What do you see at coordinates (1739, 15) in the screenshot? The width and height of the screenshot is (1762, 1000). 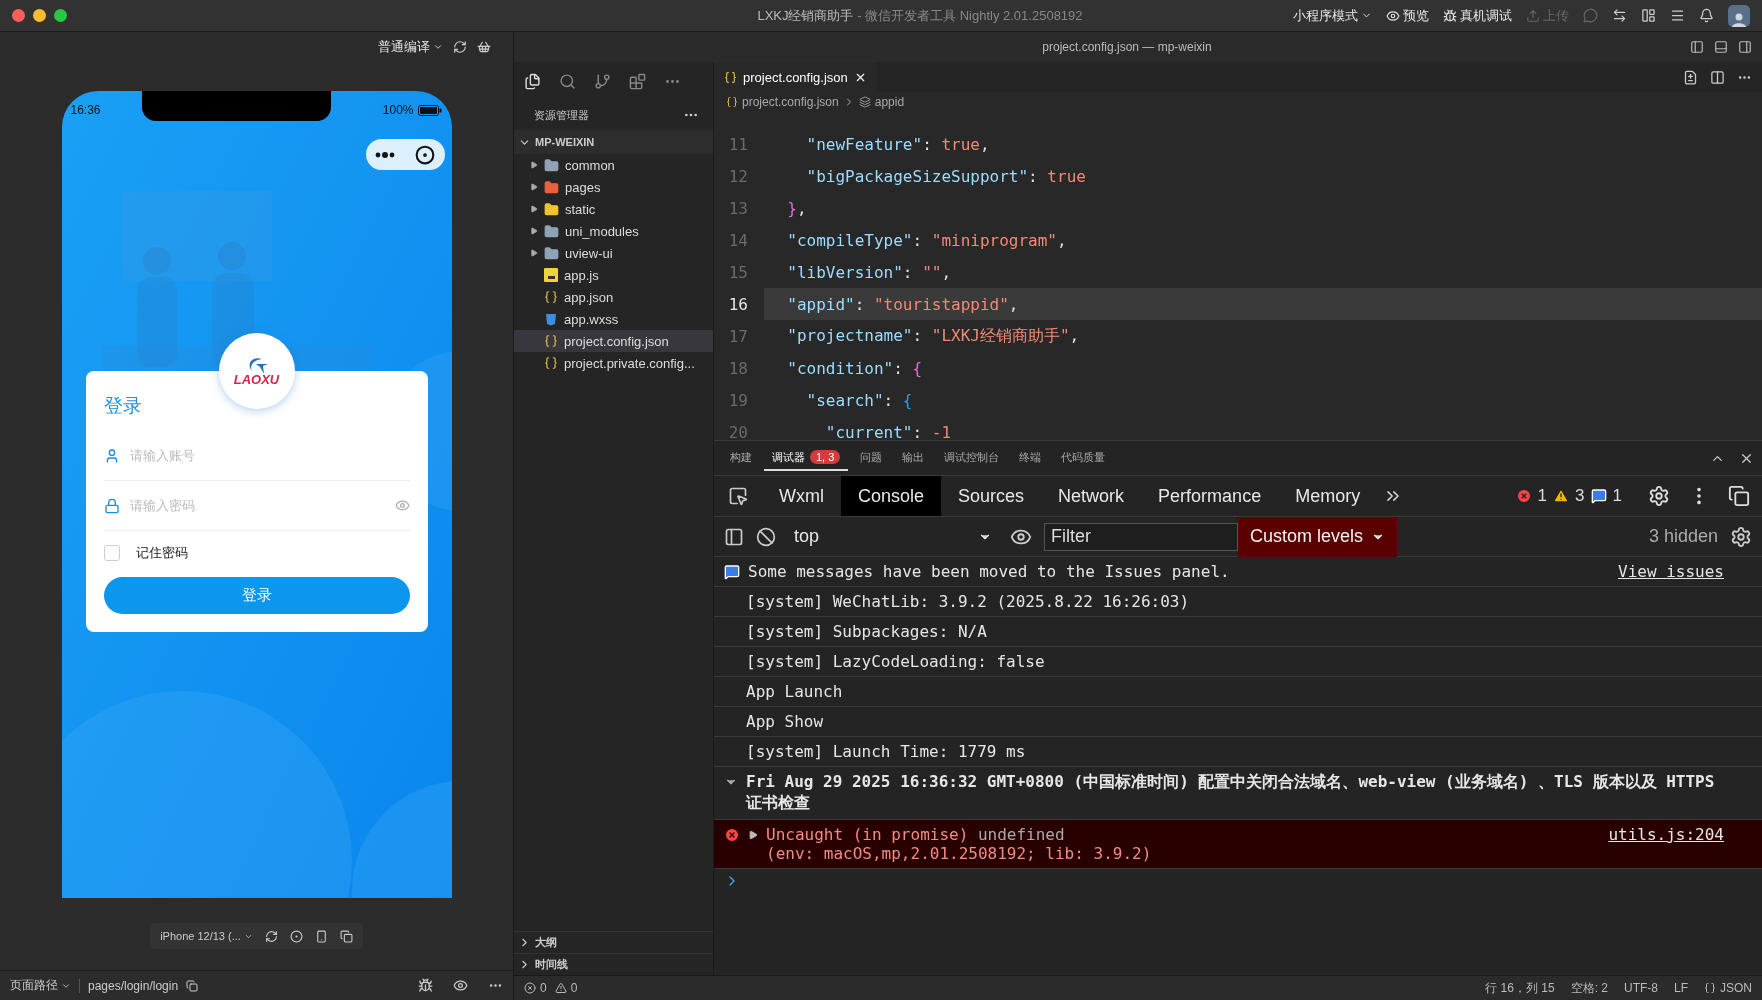 I see `avatar` at bounding box center [1739, 15].